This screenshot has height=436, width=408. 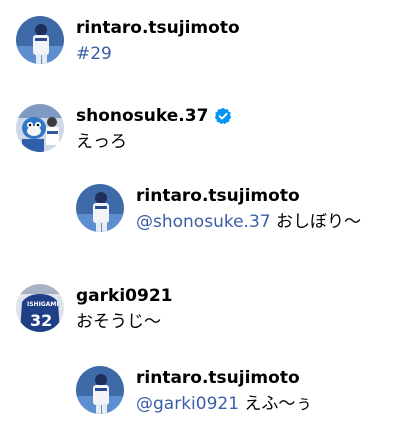 What do you see at coordinates (218, 209) in the screenshot?
I see `reply-item: rintaro.tsujimoto @shonosuke.37 おしぼり〜` at bounding box center [218, 209].